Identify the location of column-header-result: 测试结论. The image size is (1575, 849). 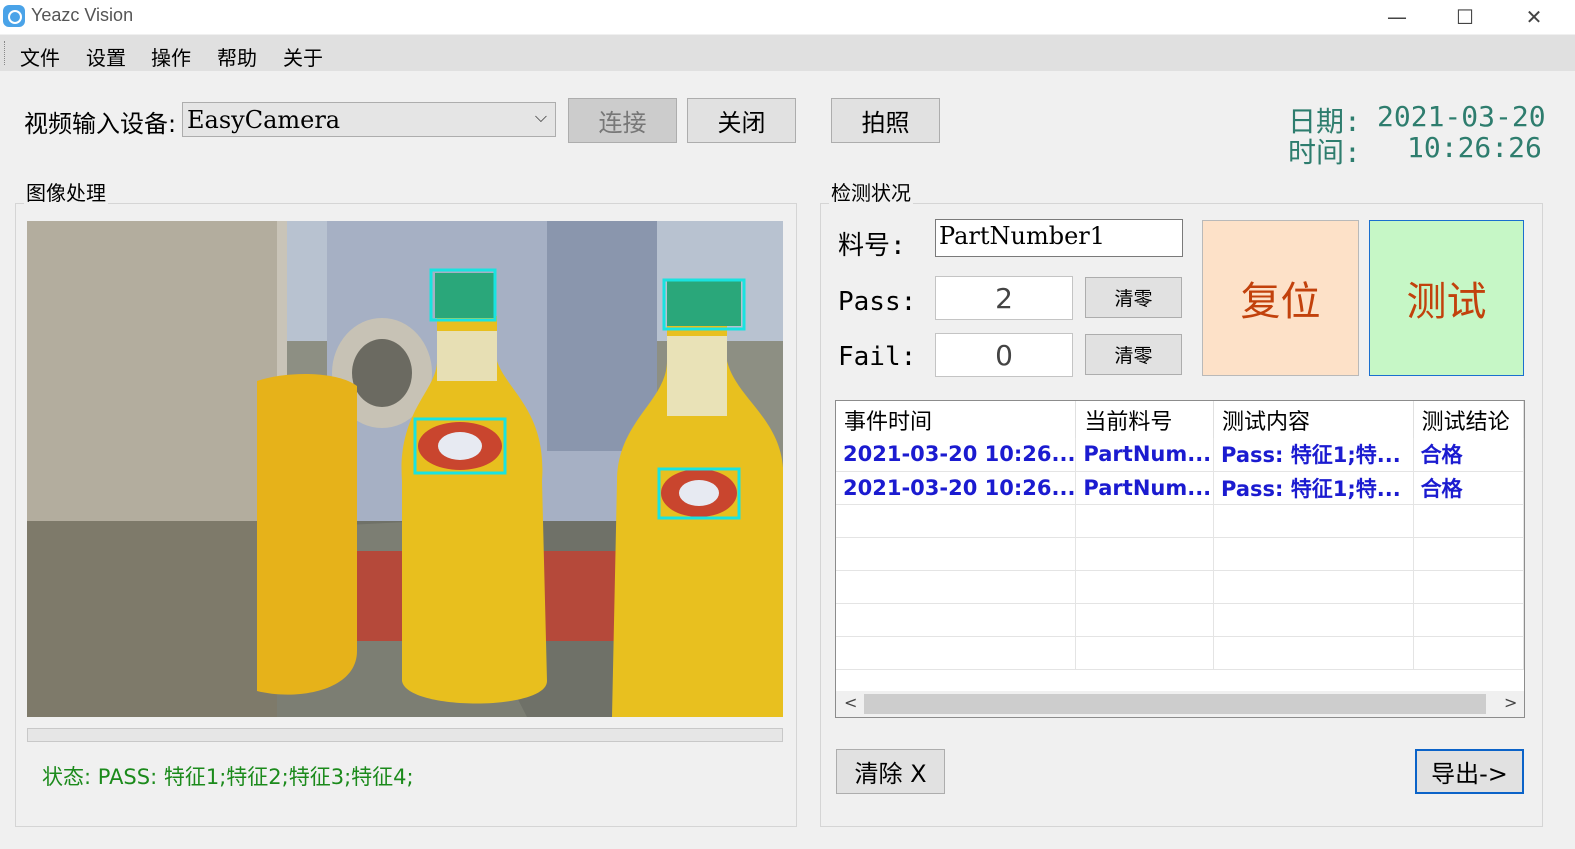
(1468, 419).